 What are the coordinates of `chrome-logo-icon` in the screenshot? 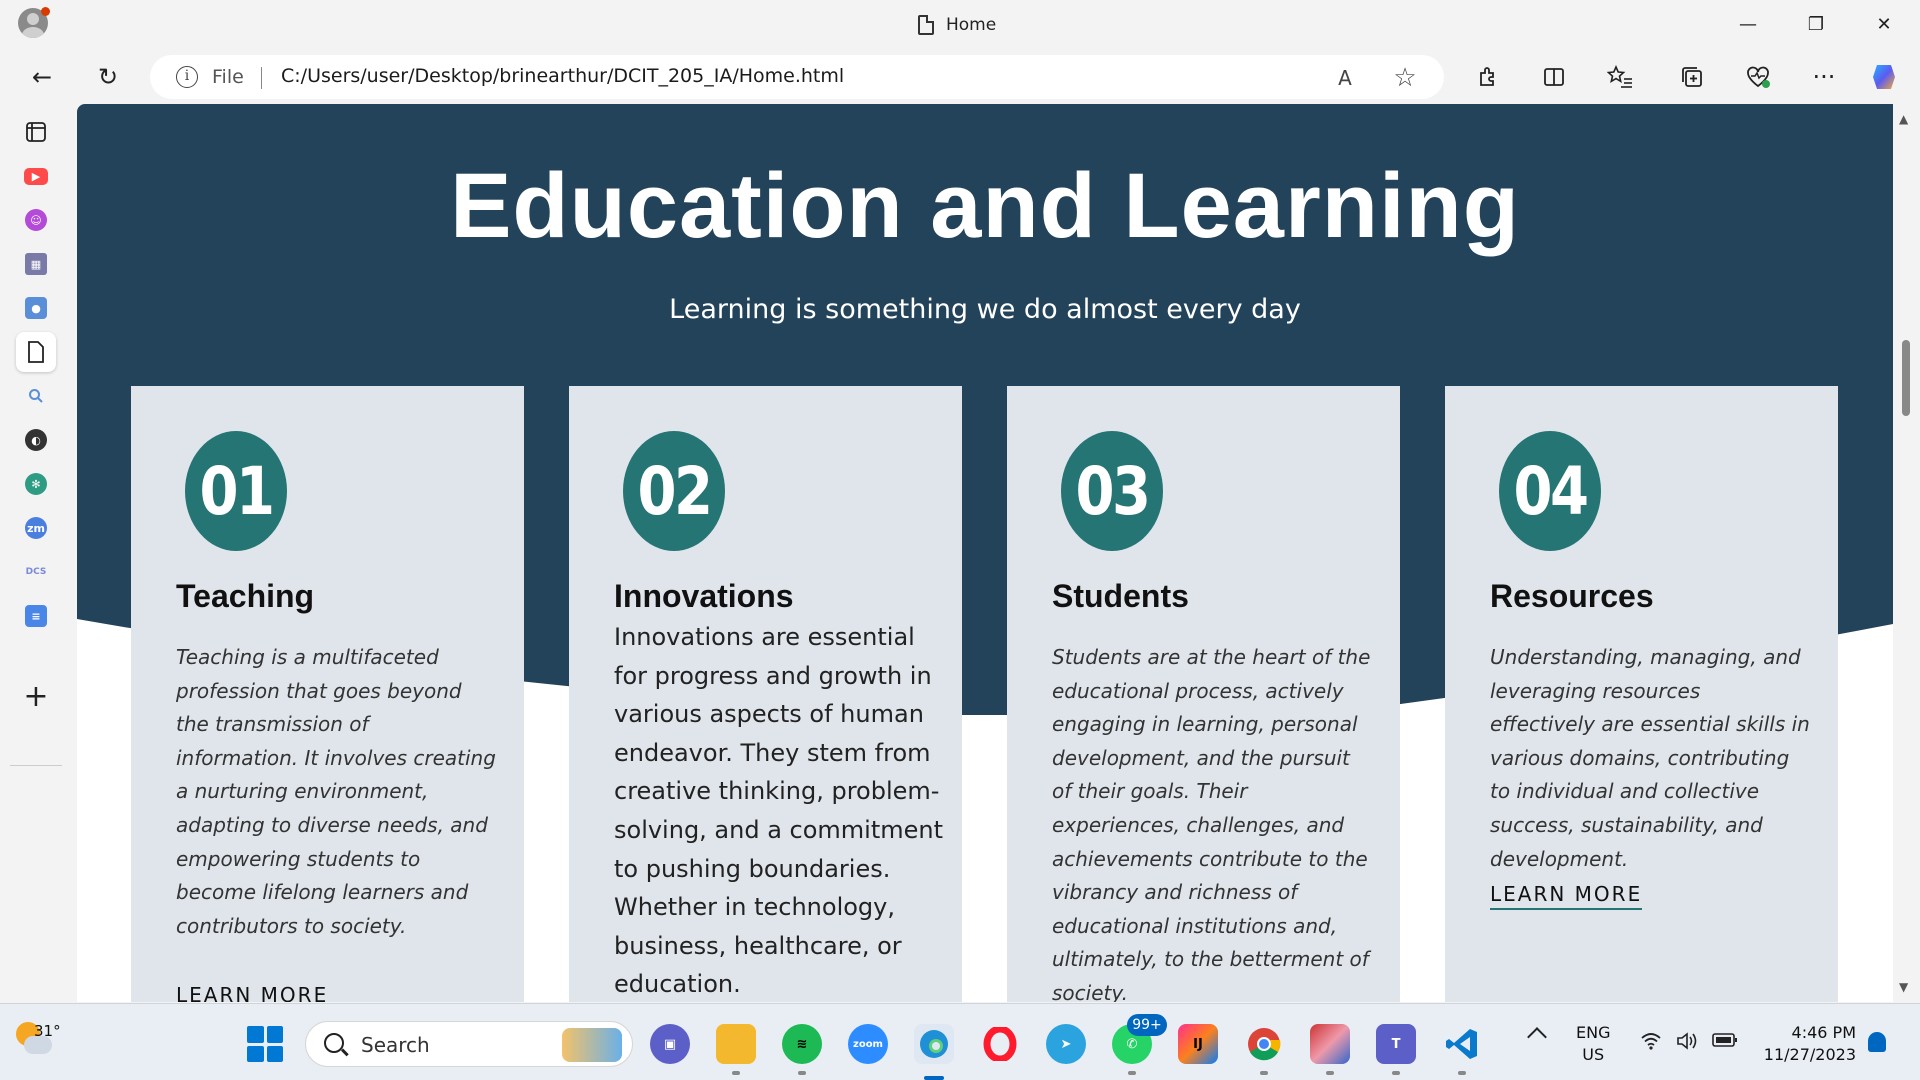 It's located at (1264, 1044).